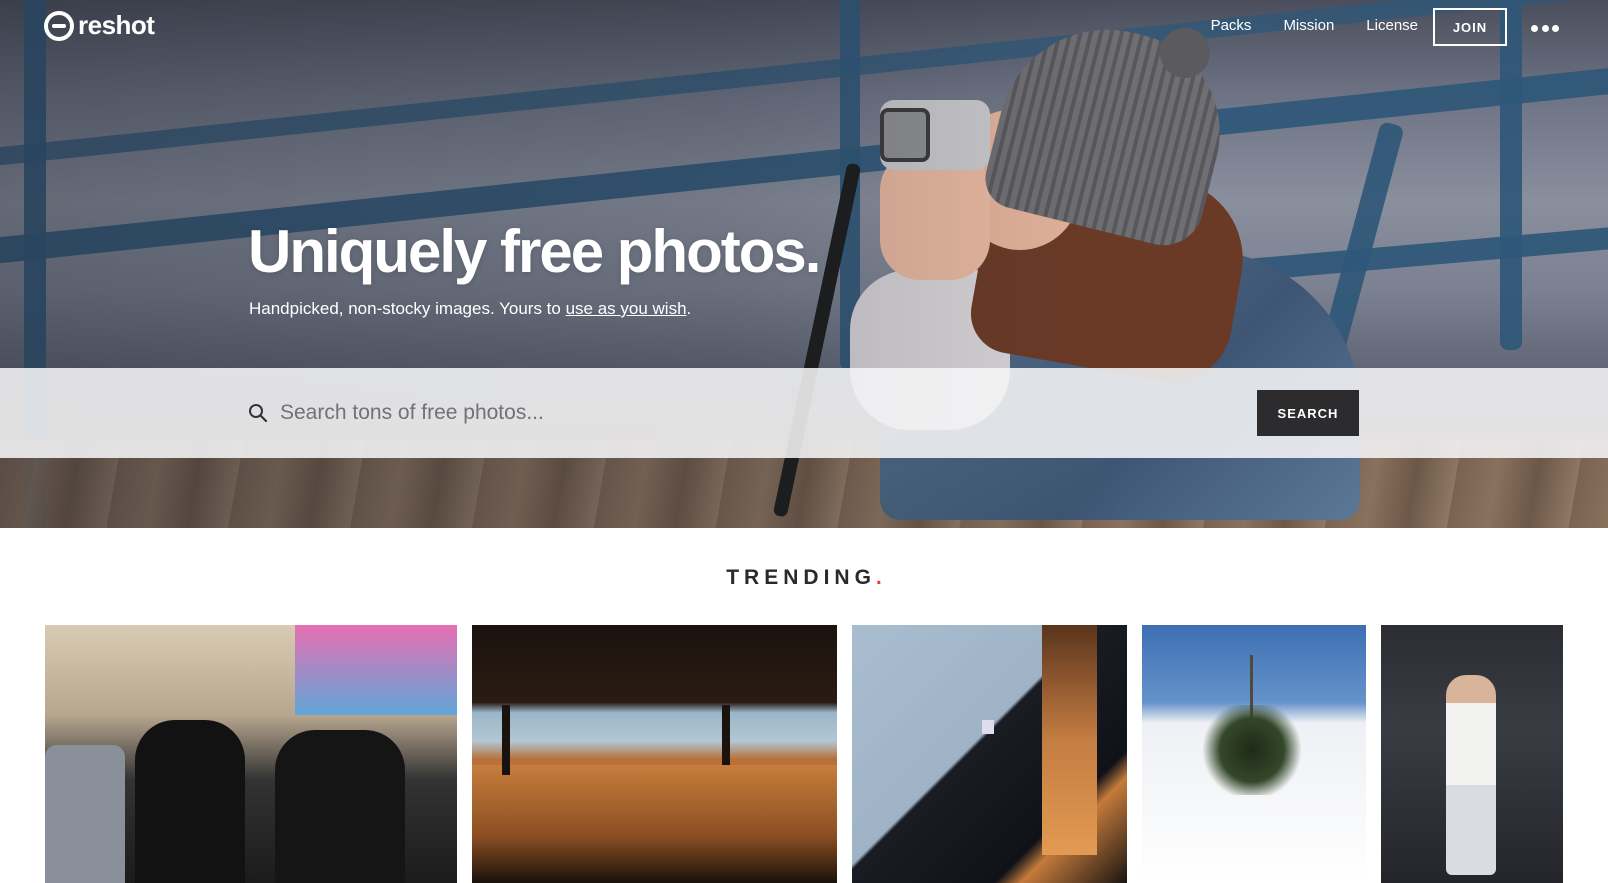 The width and height of the screenshot is (1608, 883). What do you see at coordinates (534, 251) in the screenshot?
I see `hero-headline: Uniquely free photos.` at bounding box center [534, 251].